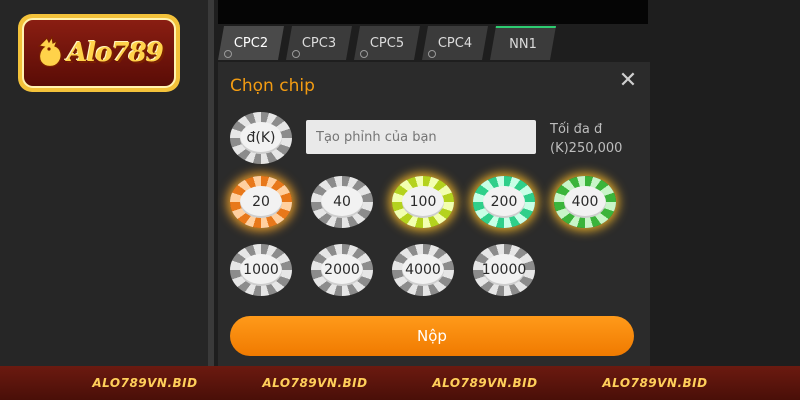 Image resolution: width=800 pixels, height=400 pixels. I want to click on chip-face: đ(K), so click(261, 138).